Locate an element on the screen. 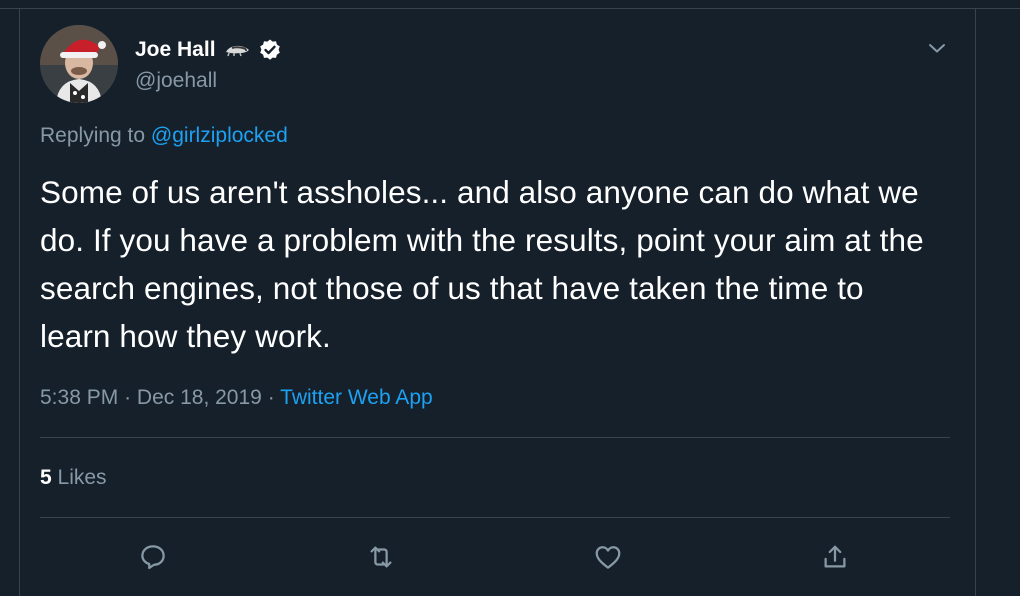 Image resolution: width=1020 pixels, height=596 pixels. share-button is located at coordinates (835, 557).